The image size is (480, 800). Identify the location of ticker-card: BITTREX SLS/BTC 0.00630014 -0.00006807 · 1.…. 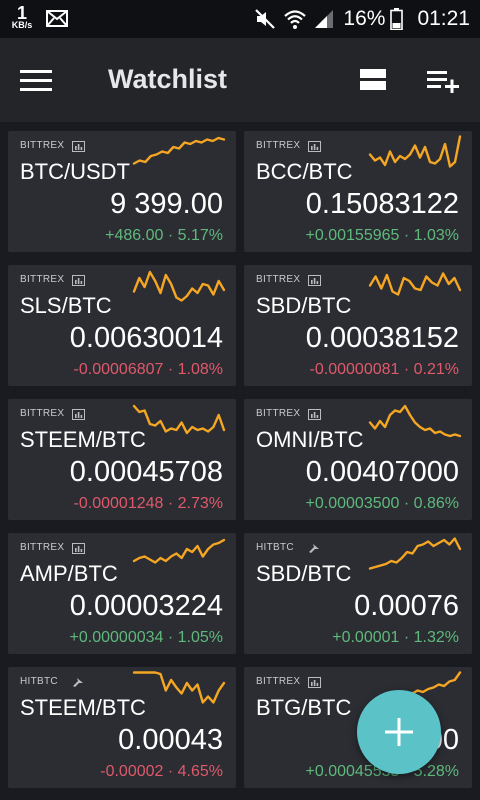
(122, 325).